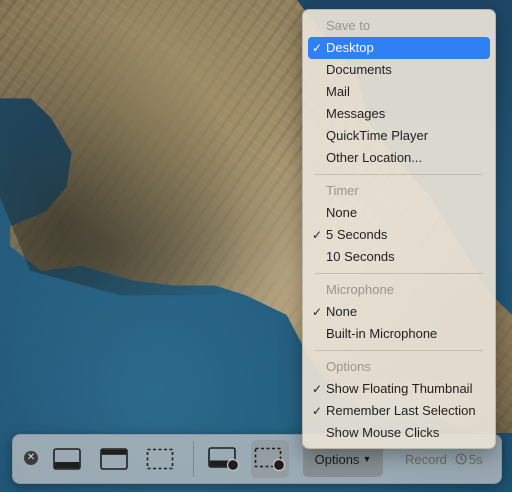 The image size is (512, 492). I want to click on record-selection-button, so click(270, 459).